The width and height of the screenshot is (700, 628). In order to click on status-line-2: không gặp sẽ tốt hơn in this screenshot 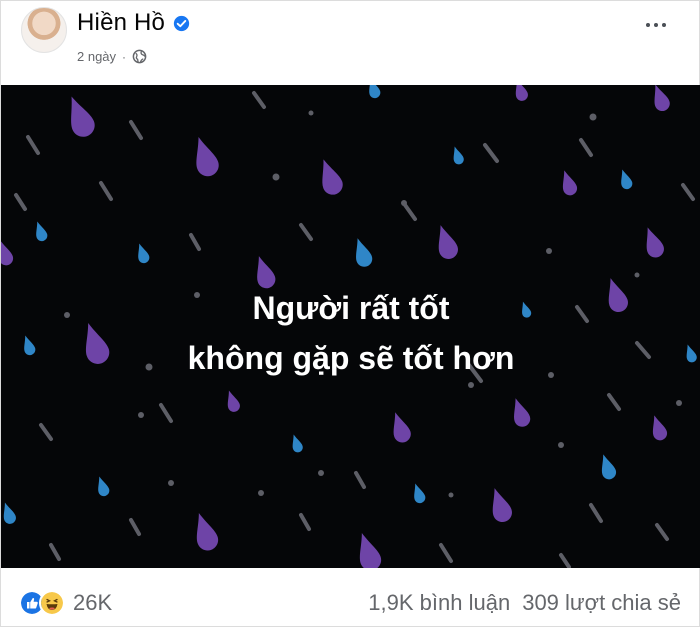, I will do `click(351, 358)`.